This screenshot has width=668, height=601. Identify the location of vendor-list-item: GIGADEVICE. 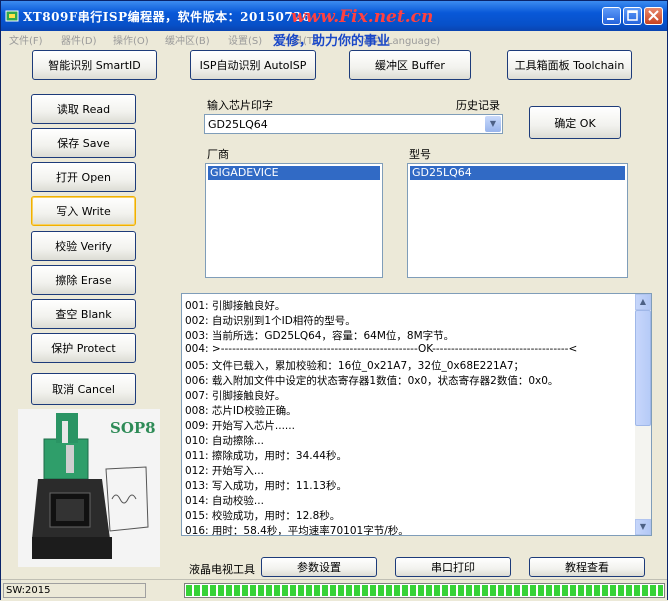
(294, 173).